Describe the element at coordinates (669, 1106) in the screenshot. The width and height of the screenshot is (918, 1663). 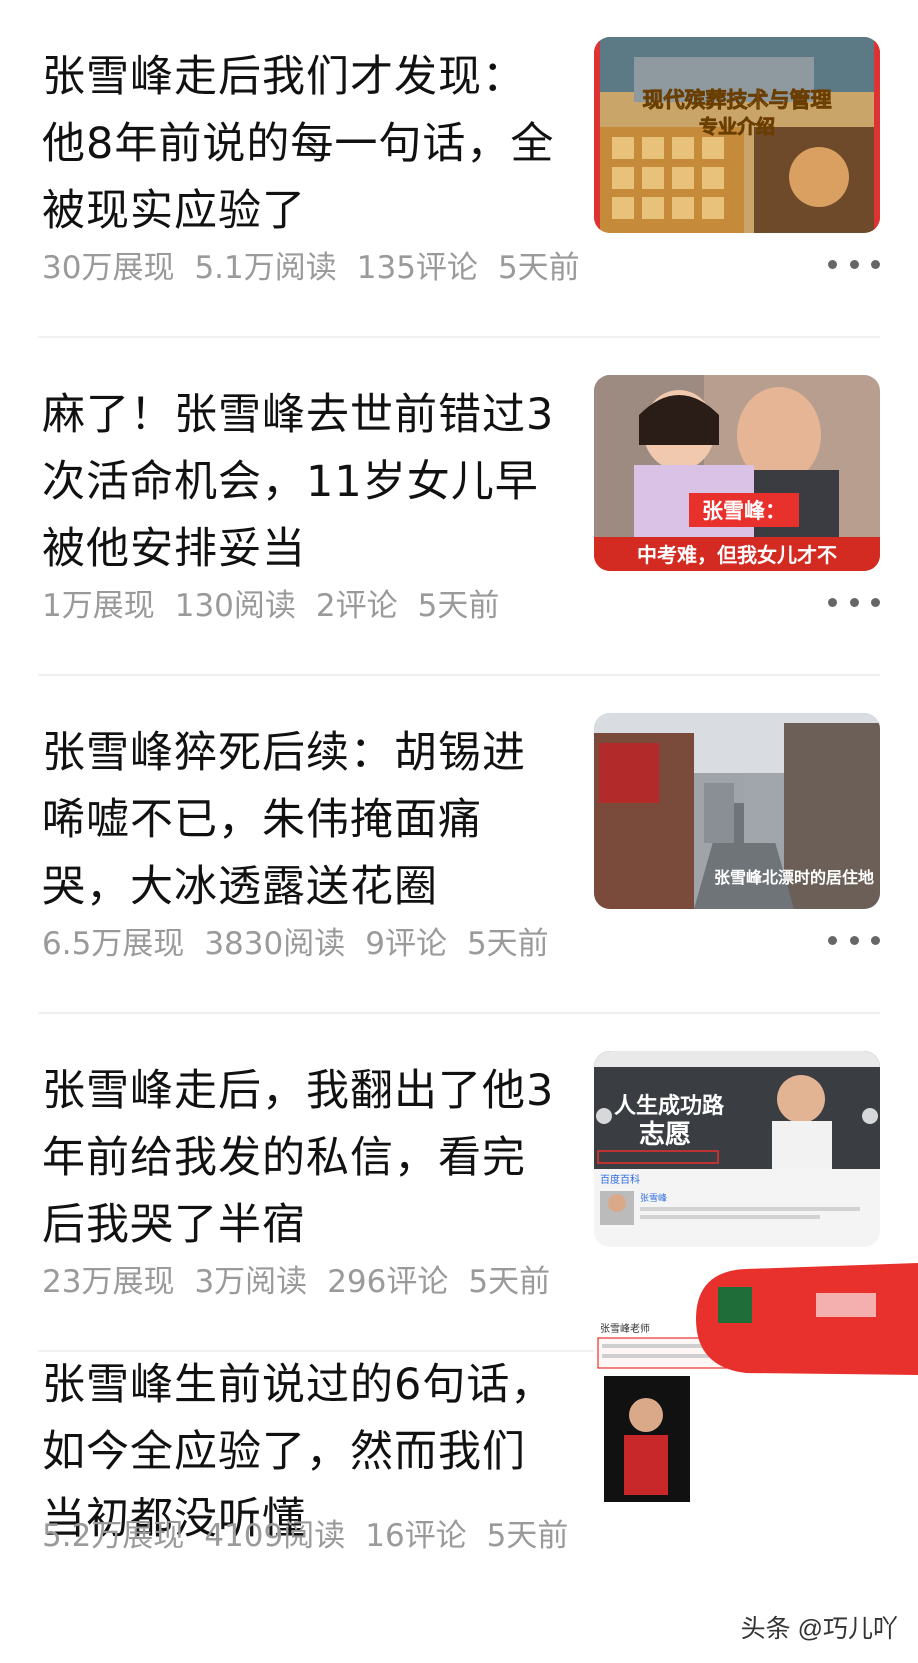
I see `thumb-caption: 人生成功路` at that location.